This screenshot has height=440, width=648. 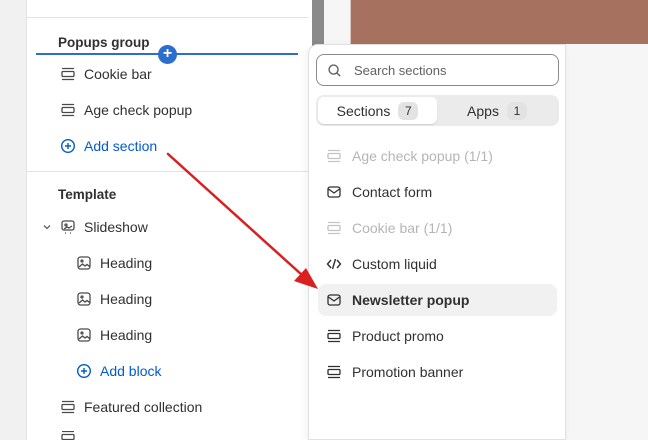 I want to click on tree-item-slideshow: Slideshow, so click(x=95, y=227).